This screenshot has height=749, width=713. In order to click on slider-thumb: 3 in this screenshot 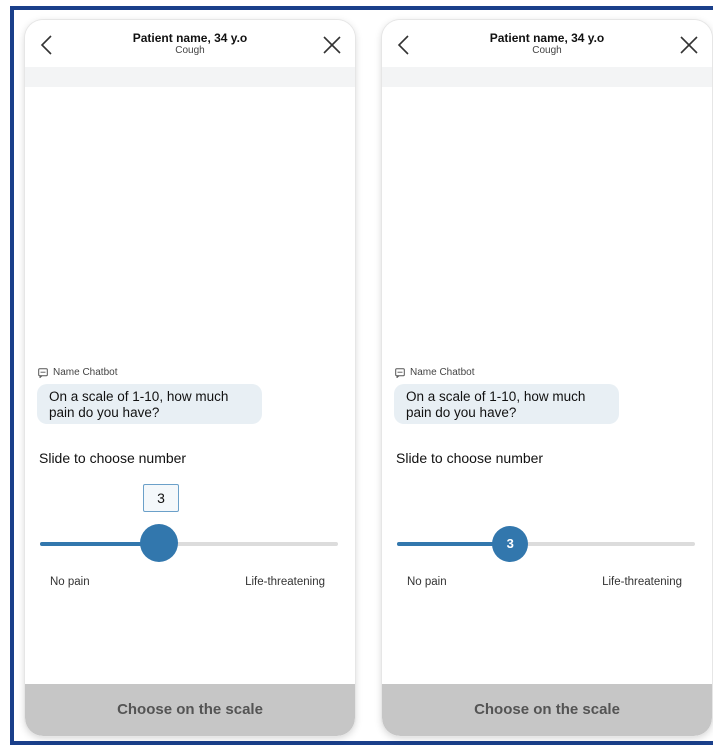, I will do `click(510, 544)`.